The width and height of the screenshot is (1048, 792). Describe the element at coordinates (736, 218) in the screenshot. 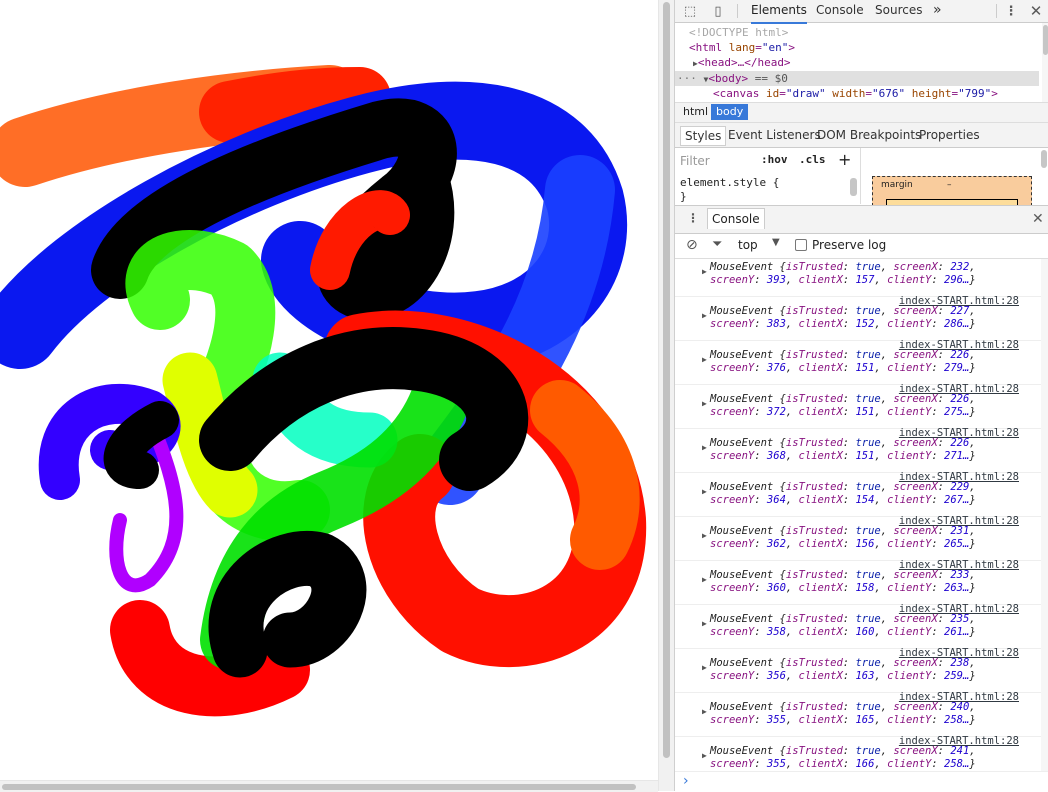

I see `drawer-tab-console: Console` at that location.